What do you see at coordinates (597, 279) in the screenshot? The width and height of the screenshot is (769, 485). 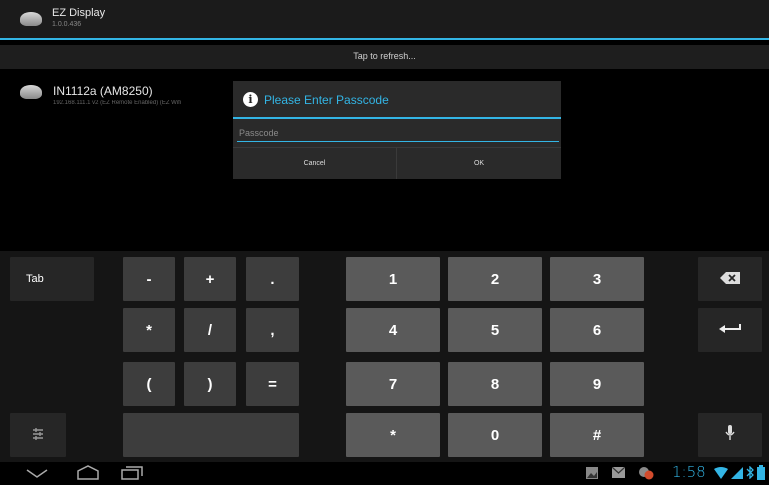 I see `digit-key-3: 3` at bounding box center [597, 279].